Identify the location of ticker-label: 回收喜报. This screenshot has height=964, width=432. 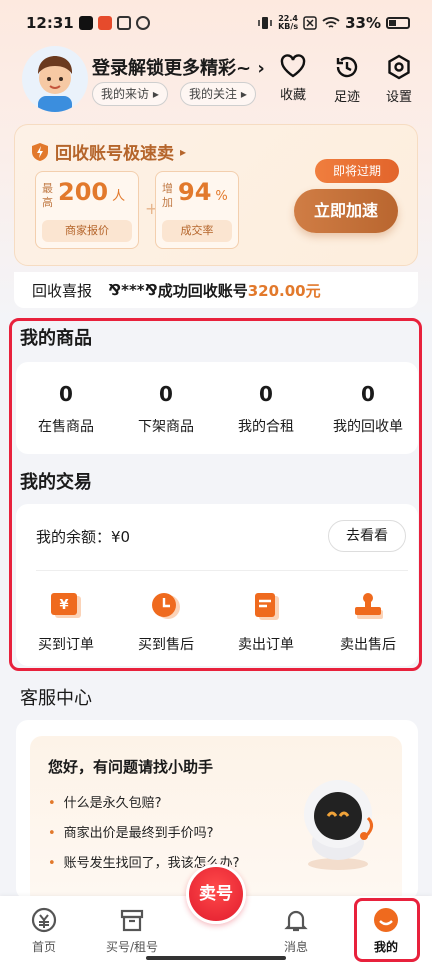
(62, 290).